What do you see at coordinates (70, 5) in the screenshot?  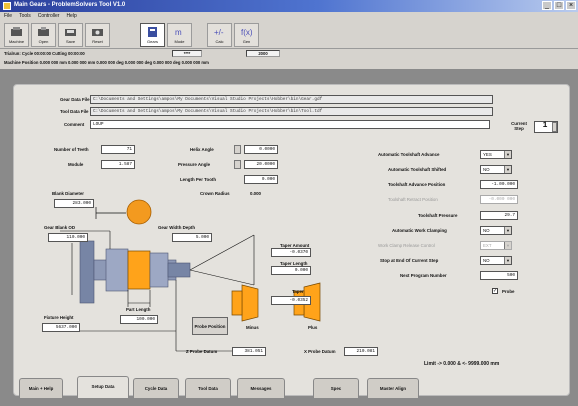 I see `window-title: Main Gears - ProblemSolvers Tool V1.0` at bounding box center [70, 5].